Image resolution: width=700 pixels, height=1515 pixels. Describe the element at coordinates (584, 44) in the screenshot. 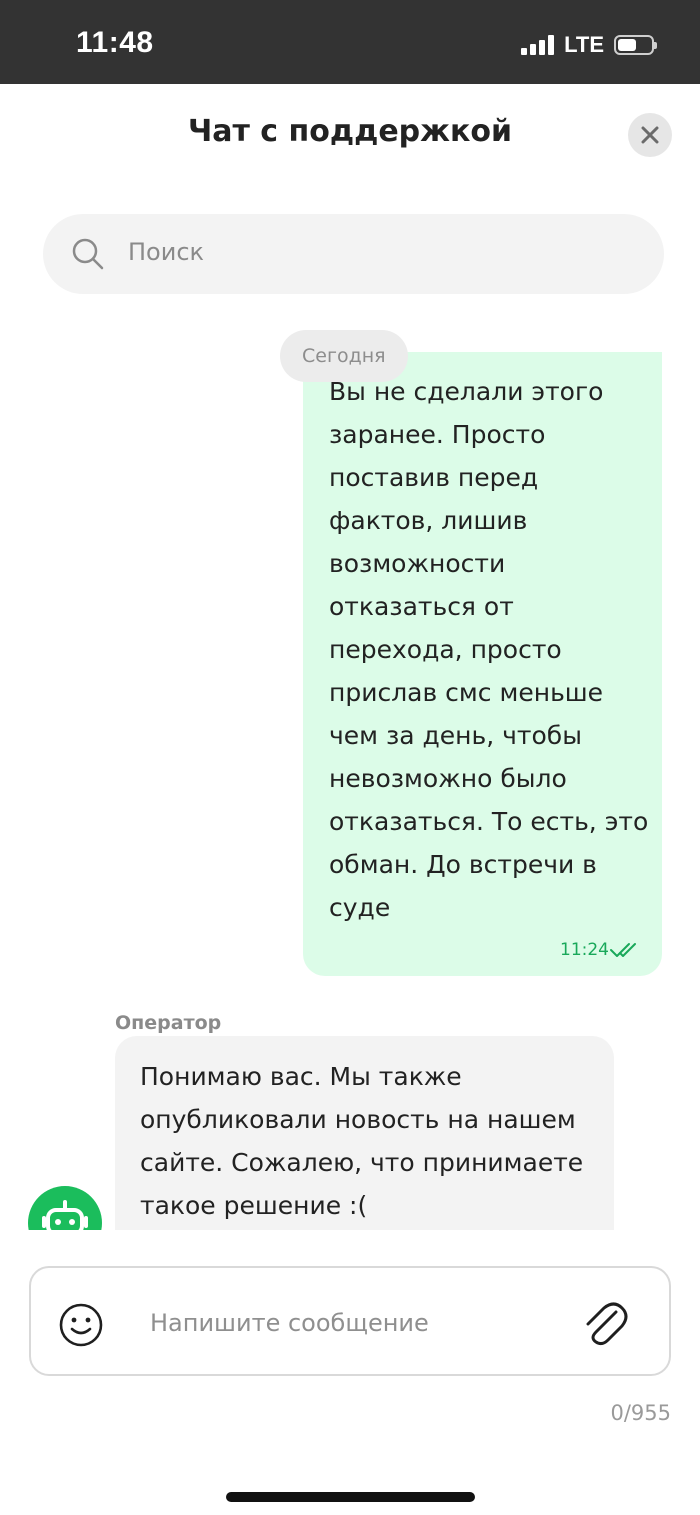

I see `network-label: LTE` at that location.